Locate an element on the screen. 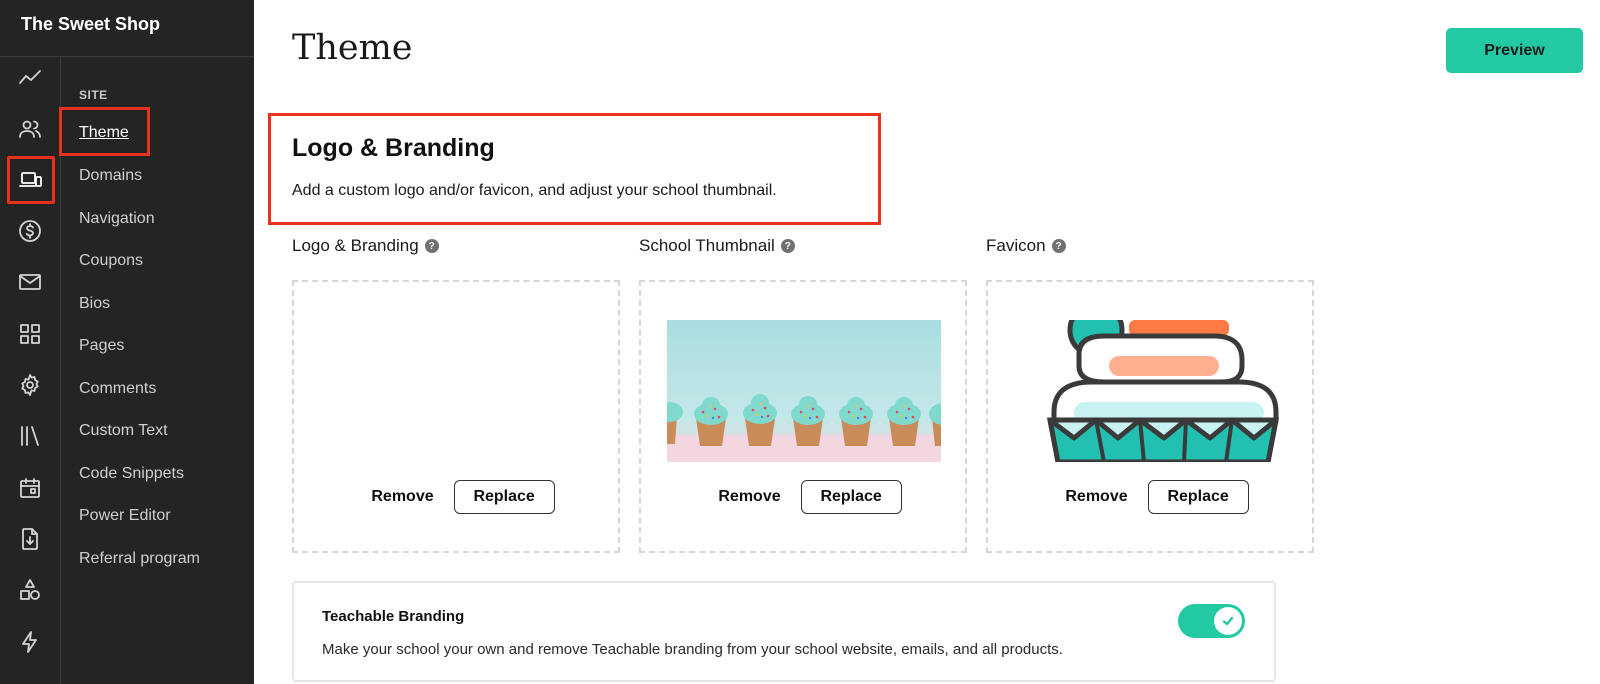  thumbnail-card-label: School Thumbnail ? is located at coordinates (717, 246).